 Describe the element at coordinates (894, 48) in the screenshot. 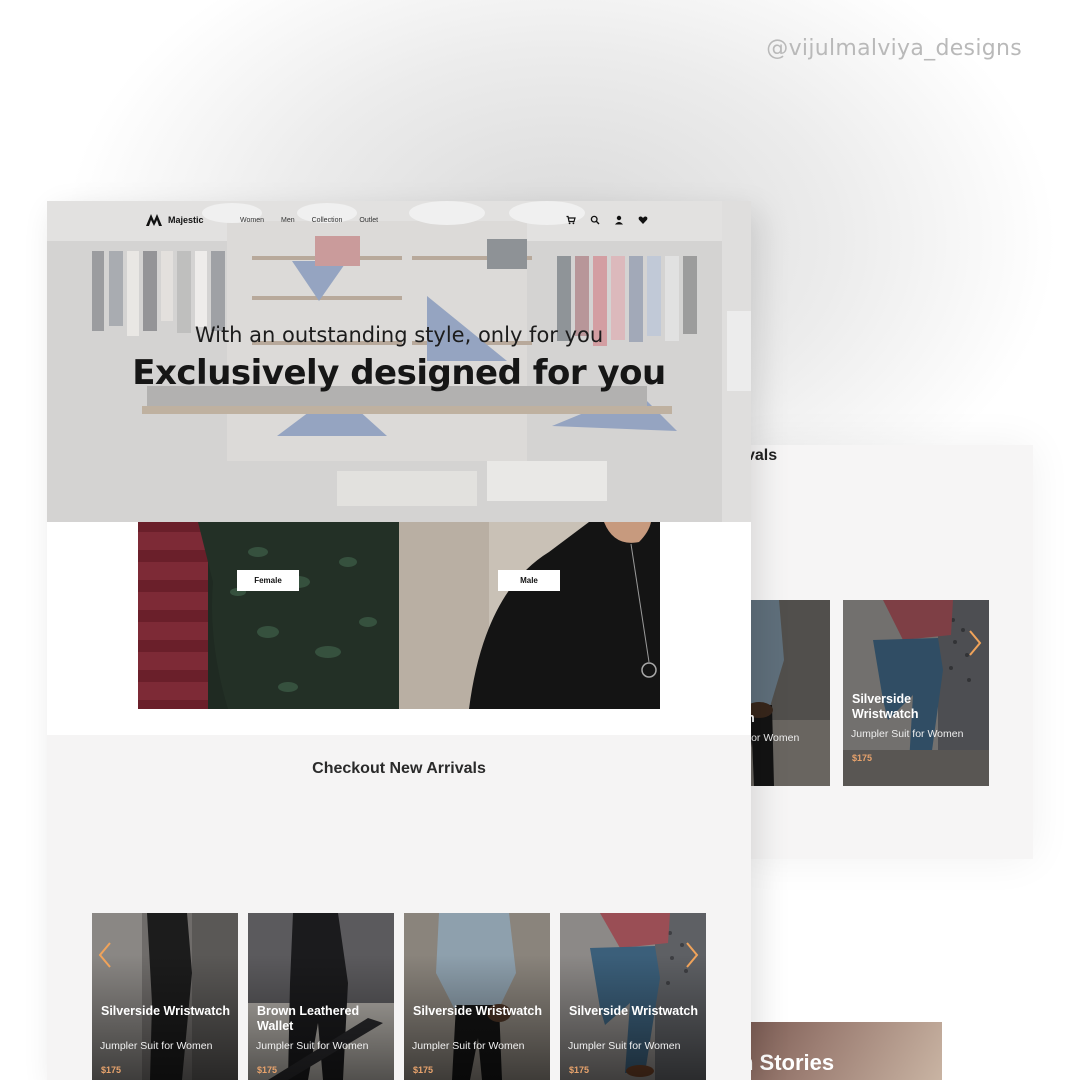

I see `designer-watermark: @vijulmalviya_designs` at that location.